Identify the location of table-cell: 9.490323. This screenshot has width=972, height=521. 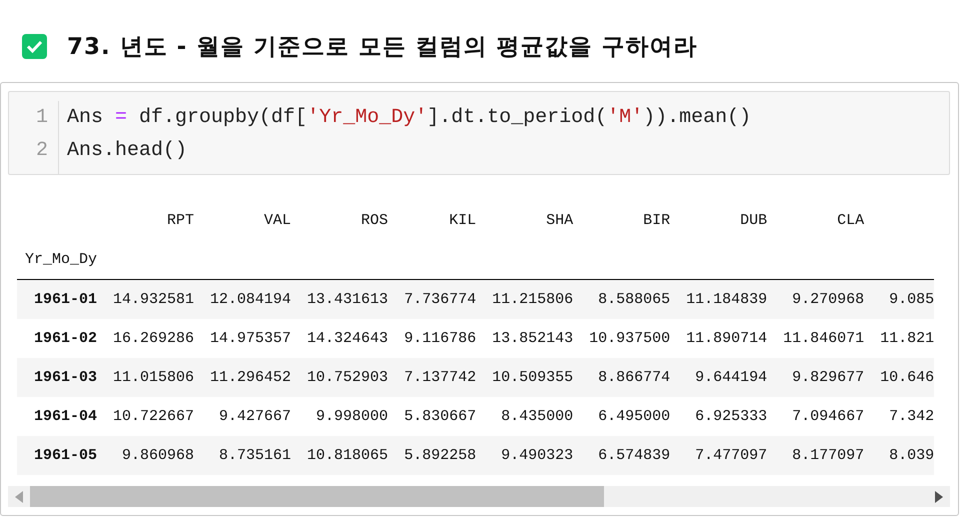
(537, 455).